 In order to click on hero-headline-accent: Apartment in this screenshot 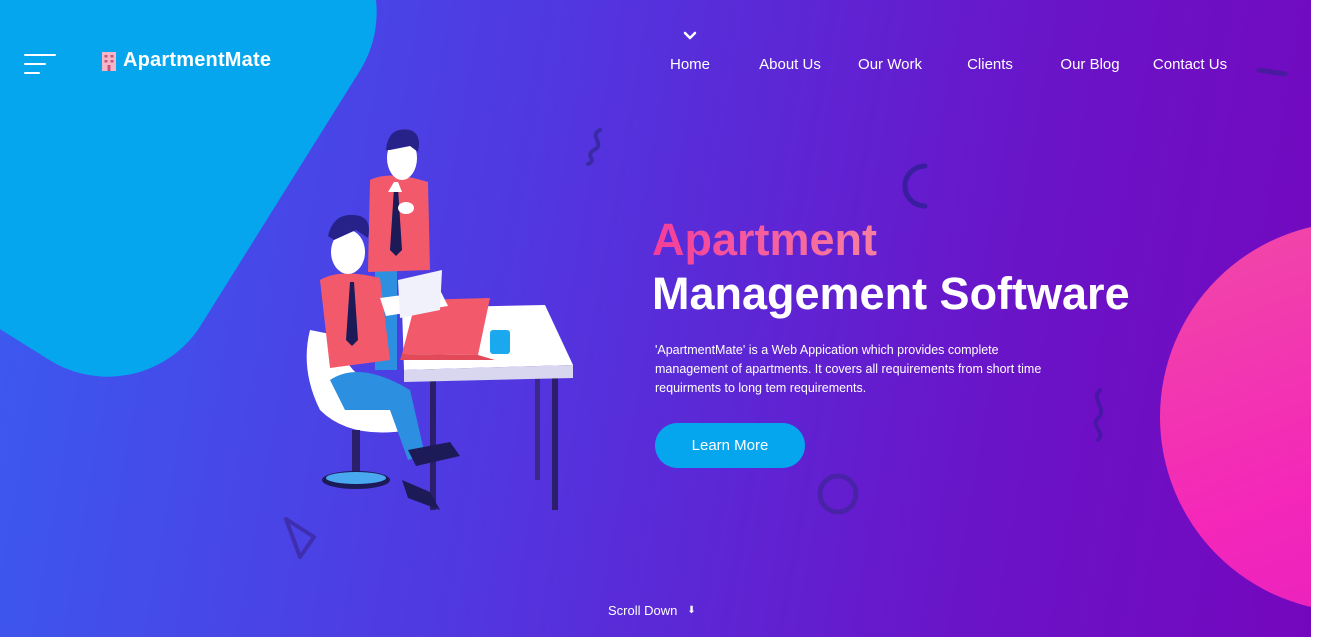, I will do `click(765, 239)`.